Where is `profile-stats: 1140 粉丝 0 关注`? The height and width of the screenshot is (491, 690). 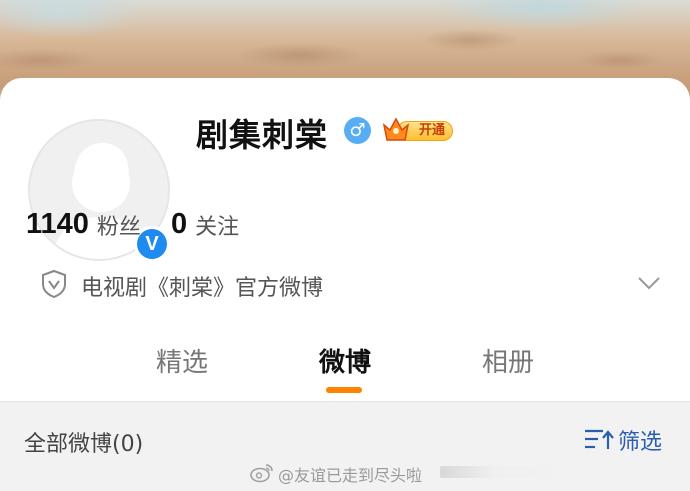 profile-stats: 1140 粉丝 0 关注 is located at coordinates (147, 226).